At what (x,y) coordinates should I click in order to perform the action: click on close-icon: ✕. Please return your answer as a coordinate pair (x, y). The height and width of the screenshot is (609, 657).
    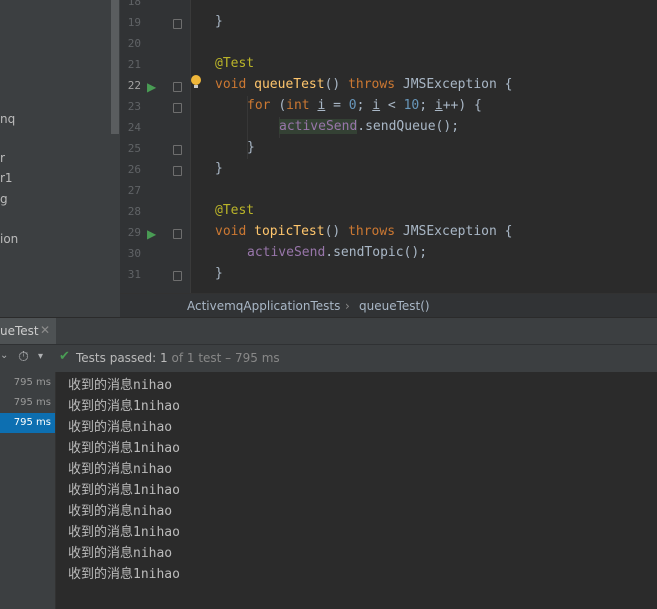
    Looking at the image, I should click on (45, 330).